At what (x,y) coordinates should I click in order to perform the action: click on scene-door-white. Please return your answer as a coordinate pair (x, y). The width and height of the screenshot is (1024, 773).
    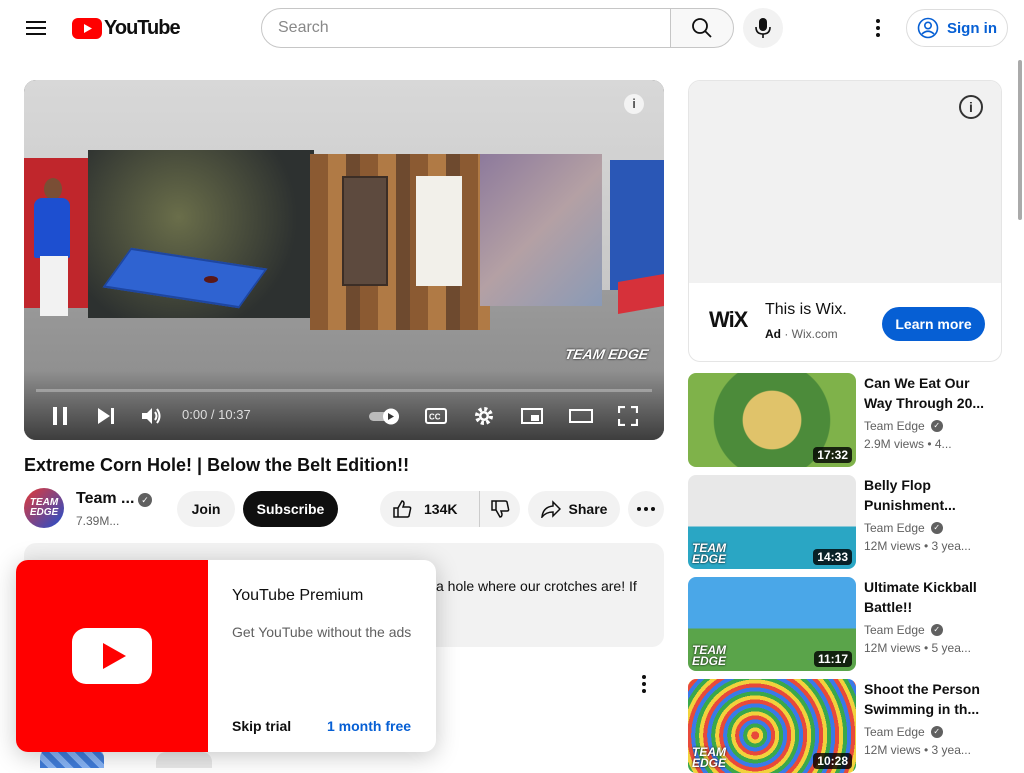
    Looking at the image, I should click on (439, 231).